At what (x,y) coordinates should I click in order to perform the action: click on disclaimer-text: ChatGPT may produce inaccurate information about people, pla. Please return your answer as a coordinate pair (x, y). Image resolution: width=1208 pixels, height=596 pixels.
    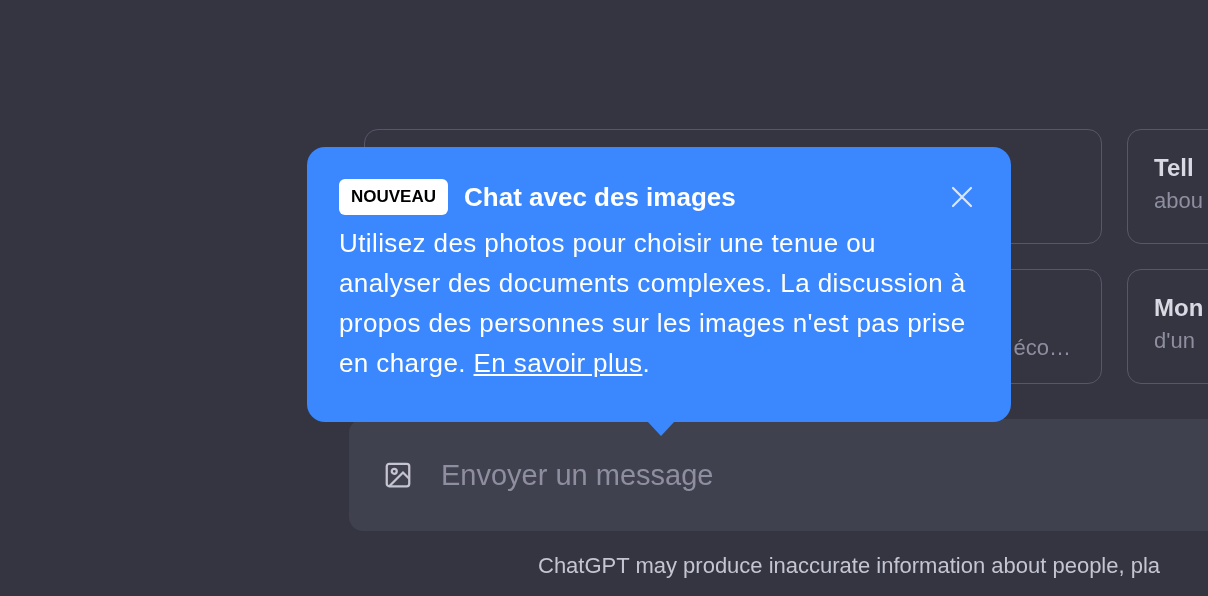
    Looking at the image, I should click on (850, 566).